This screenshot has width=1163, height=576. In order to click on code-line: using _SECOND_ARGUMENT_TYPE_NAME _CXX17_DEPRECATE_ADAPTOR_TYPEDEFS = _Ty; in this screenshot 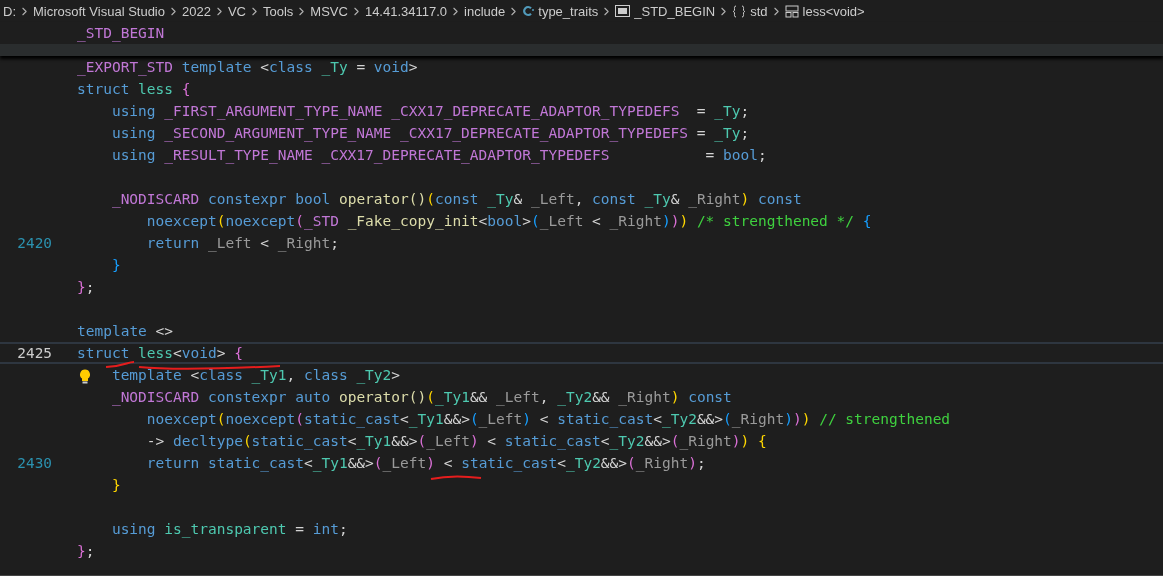, I will do `click(430, 133)`.